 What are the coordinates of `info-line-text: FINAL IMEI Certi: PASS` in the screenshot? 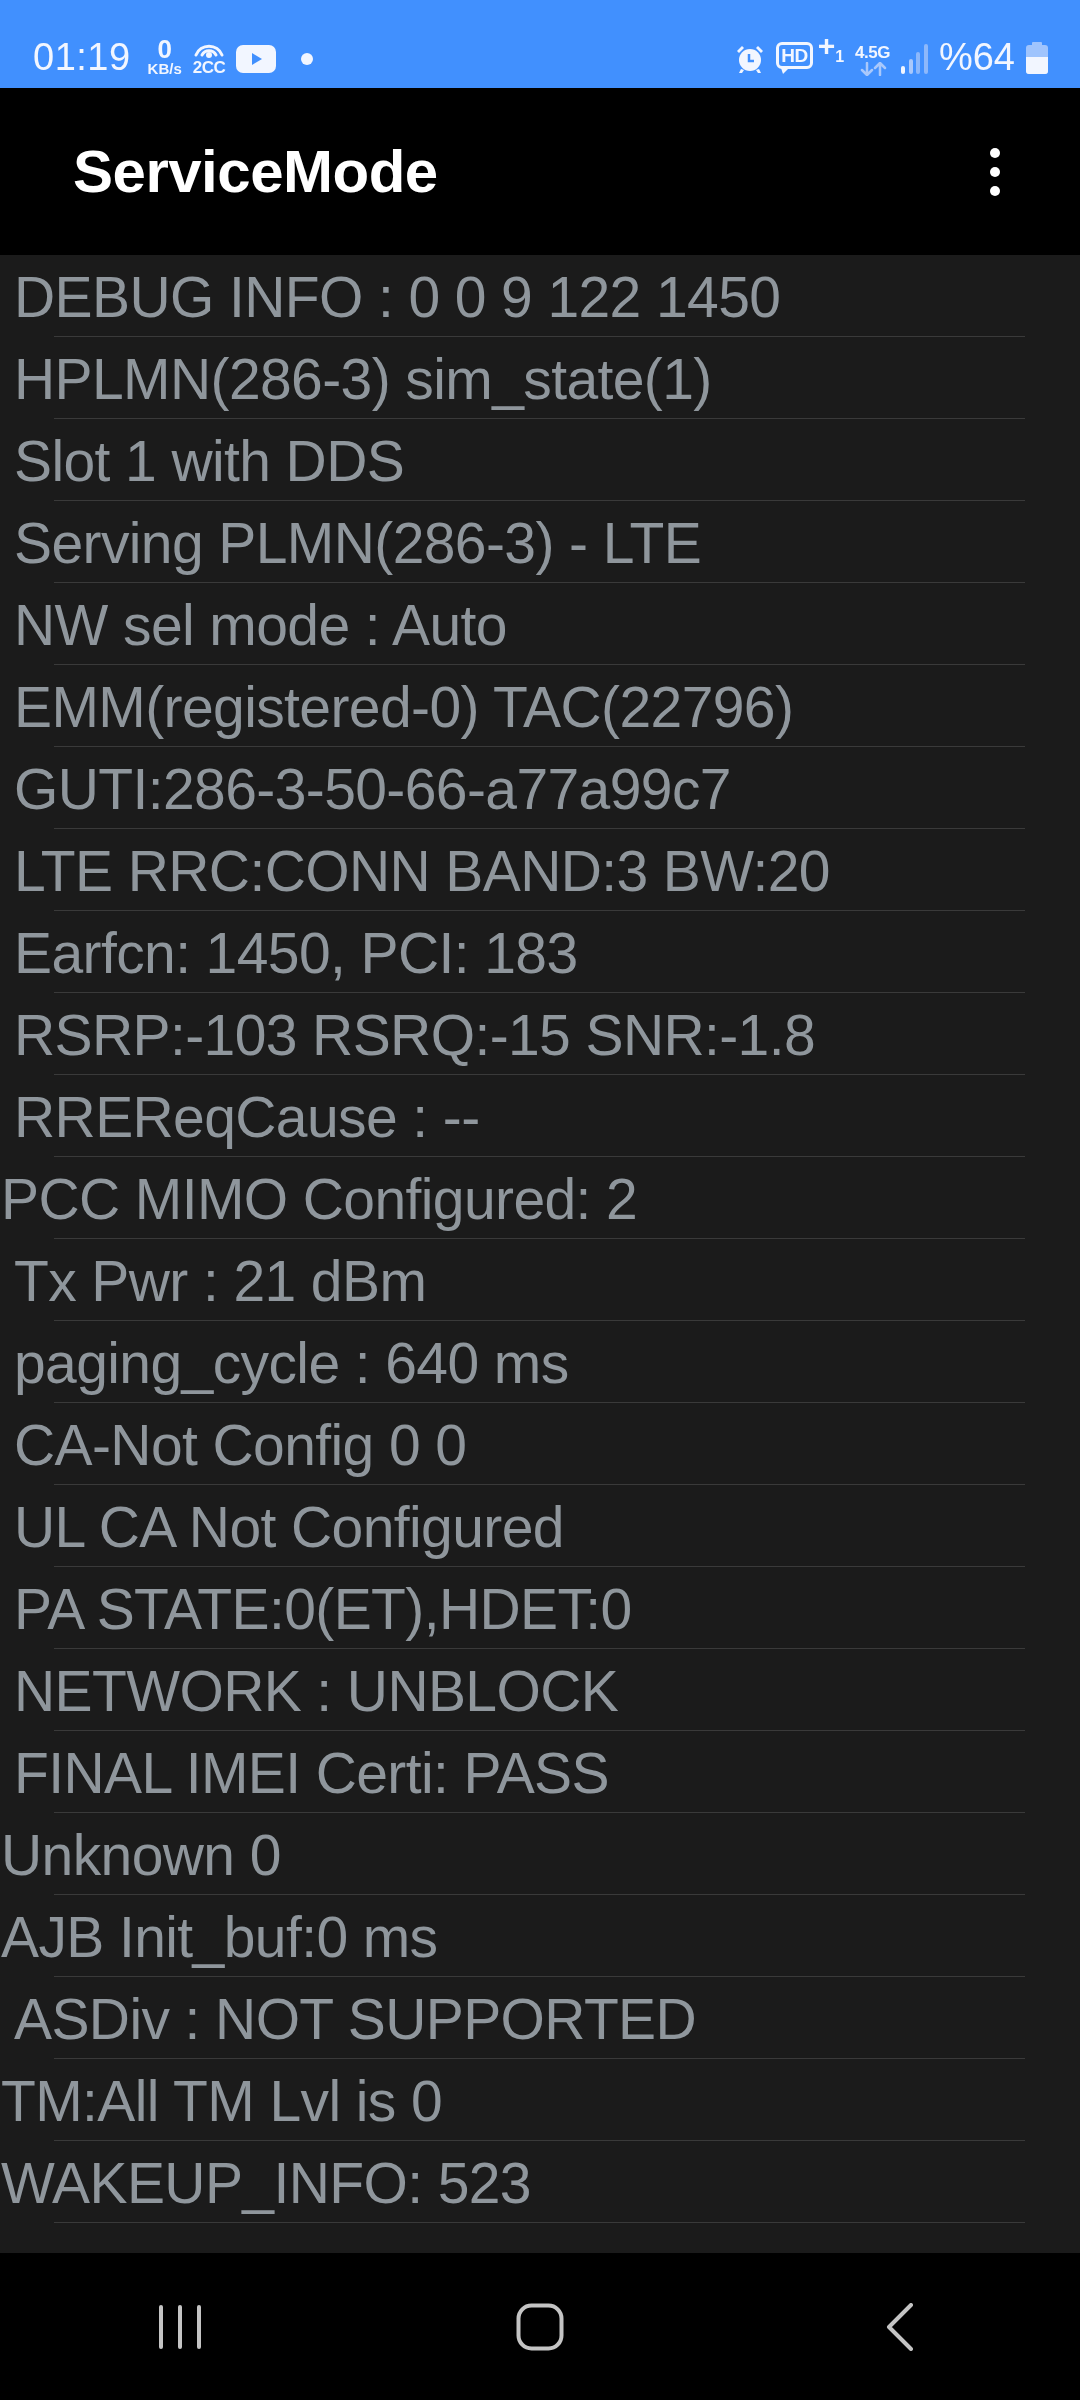 It's located at (311, 1773).